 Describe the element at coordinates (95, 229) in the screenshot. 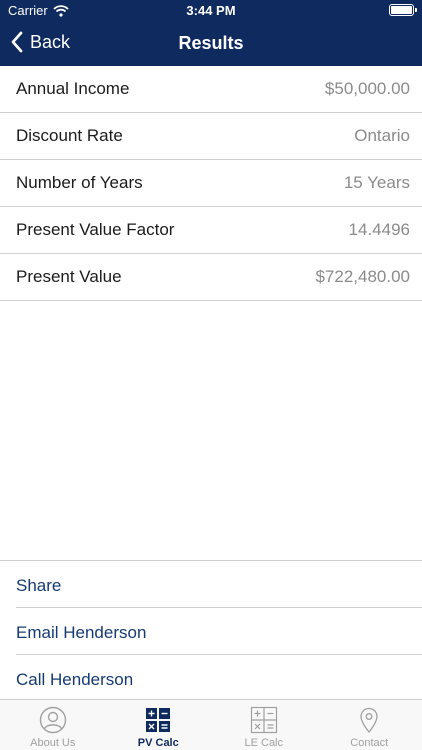

I see `result-label: Present Value Factor` at that location.